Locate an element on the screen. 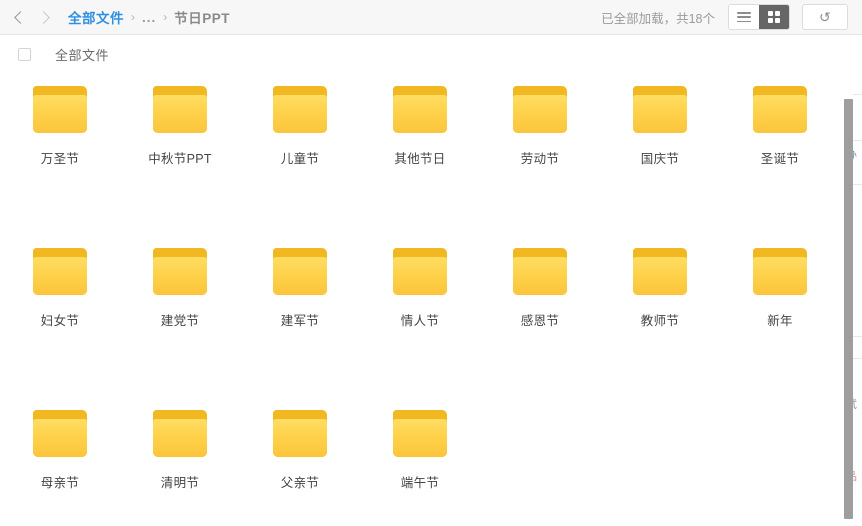  file-item: 感恩节 is located at coordinates (540, 317).